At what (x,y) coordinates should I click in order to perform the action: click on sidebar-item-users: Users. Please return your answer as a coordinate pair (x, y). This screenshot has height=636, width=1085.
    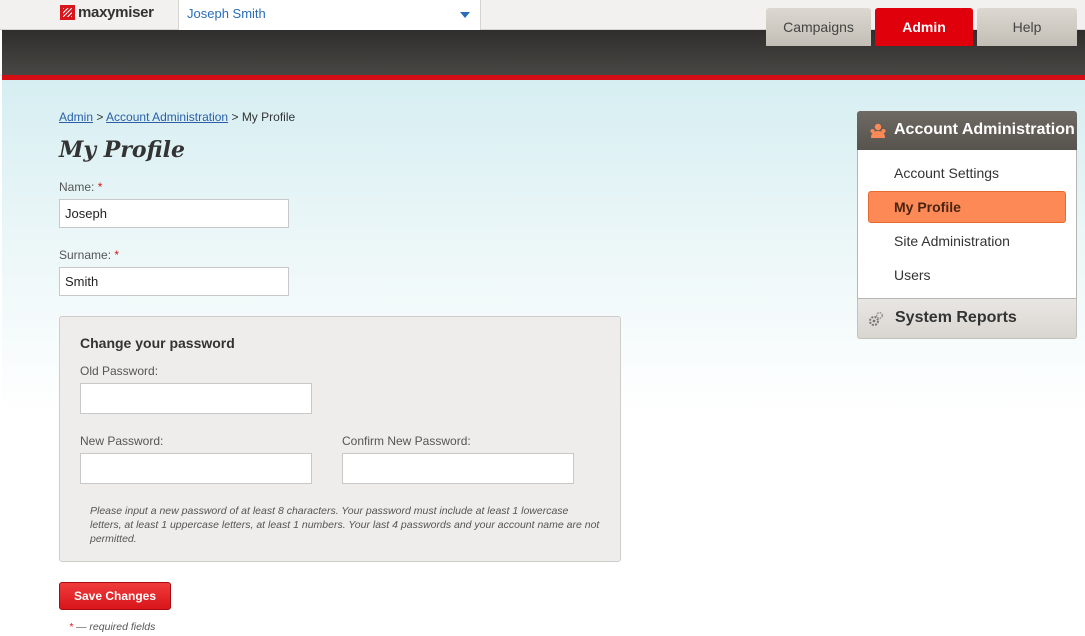
    Looking at the image, I should click on (912, 275).